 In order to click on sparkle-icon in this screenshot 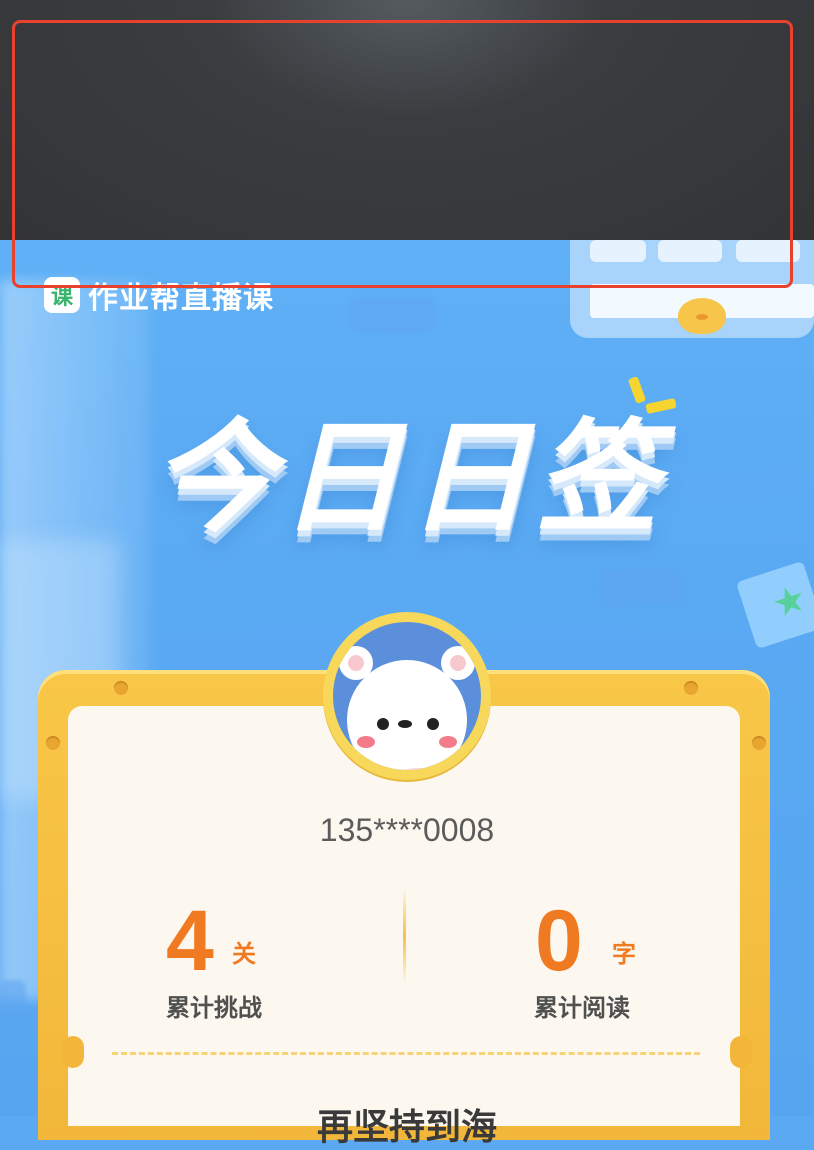, I will do `click(658, 405)`.